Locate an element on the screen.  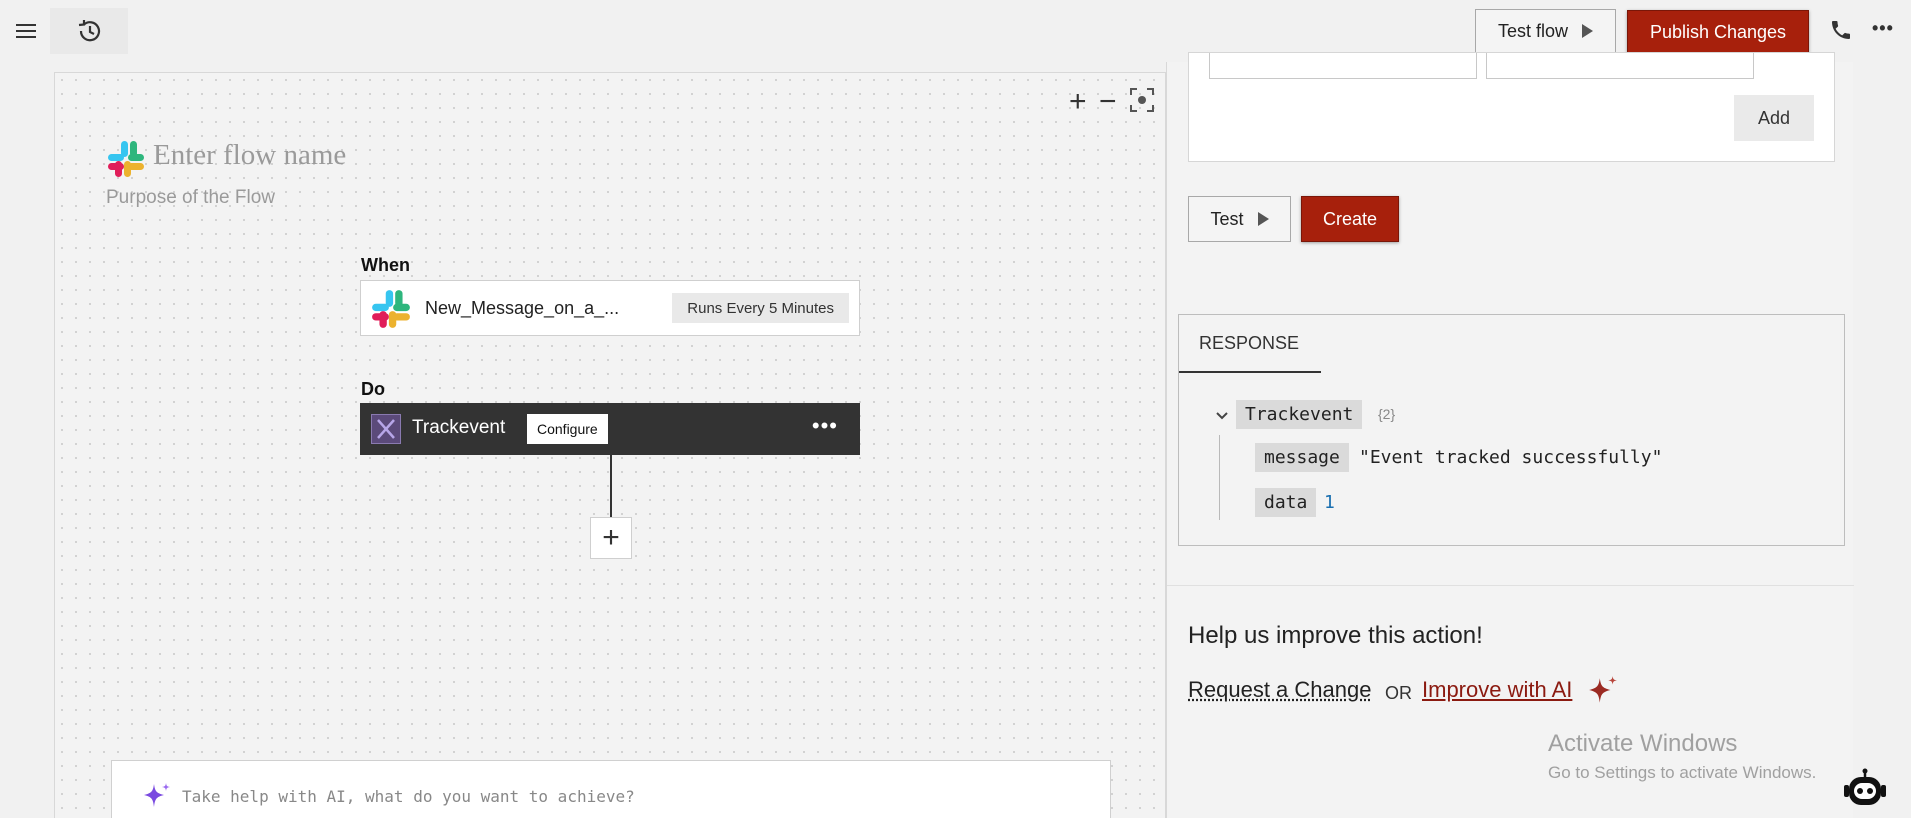
phone-icon is located at coordinates (1841, 30).